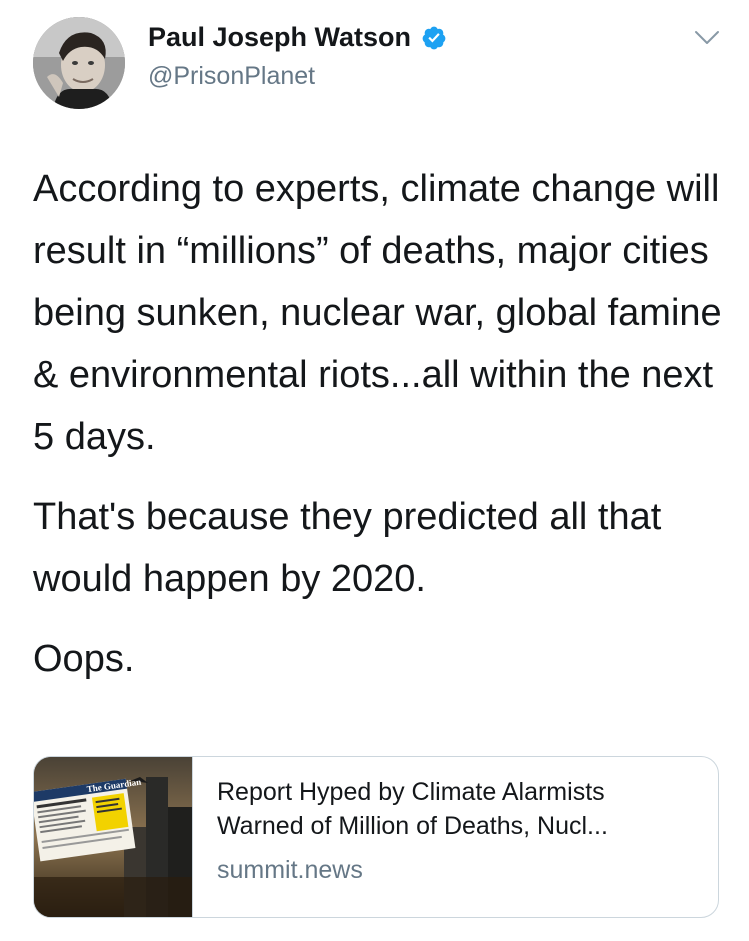  Describe the element at coordinates (231, 76) in the screenshot. I see `author-handle: @PrisonPlanet` at that location.